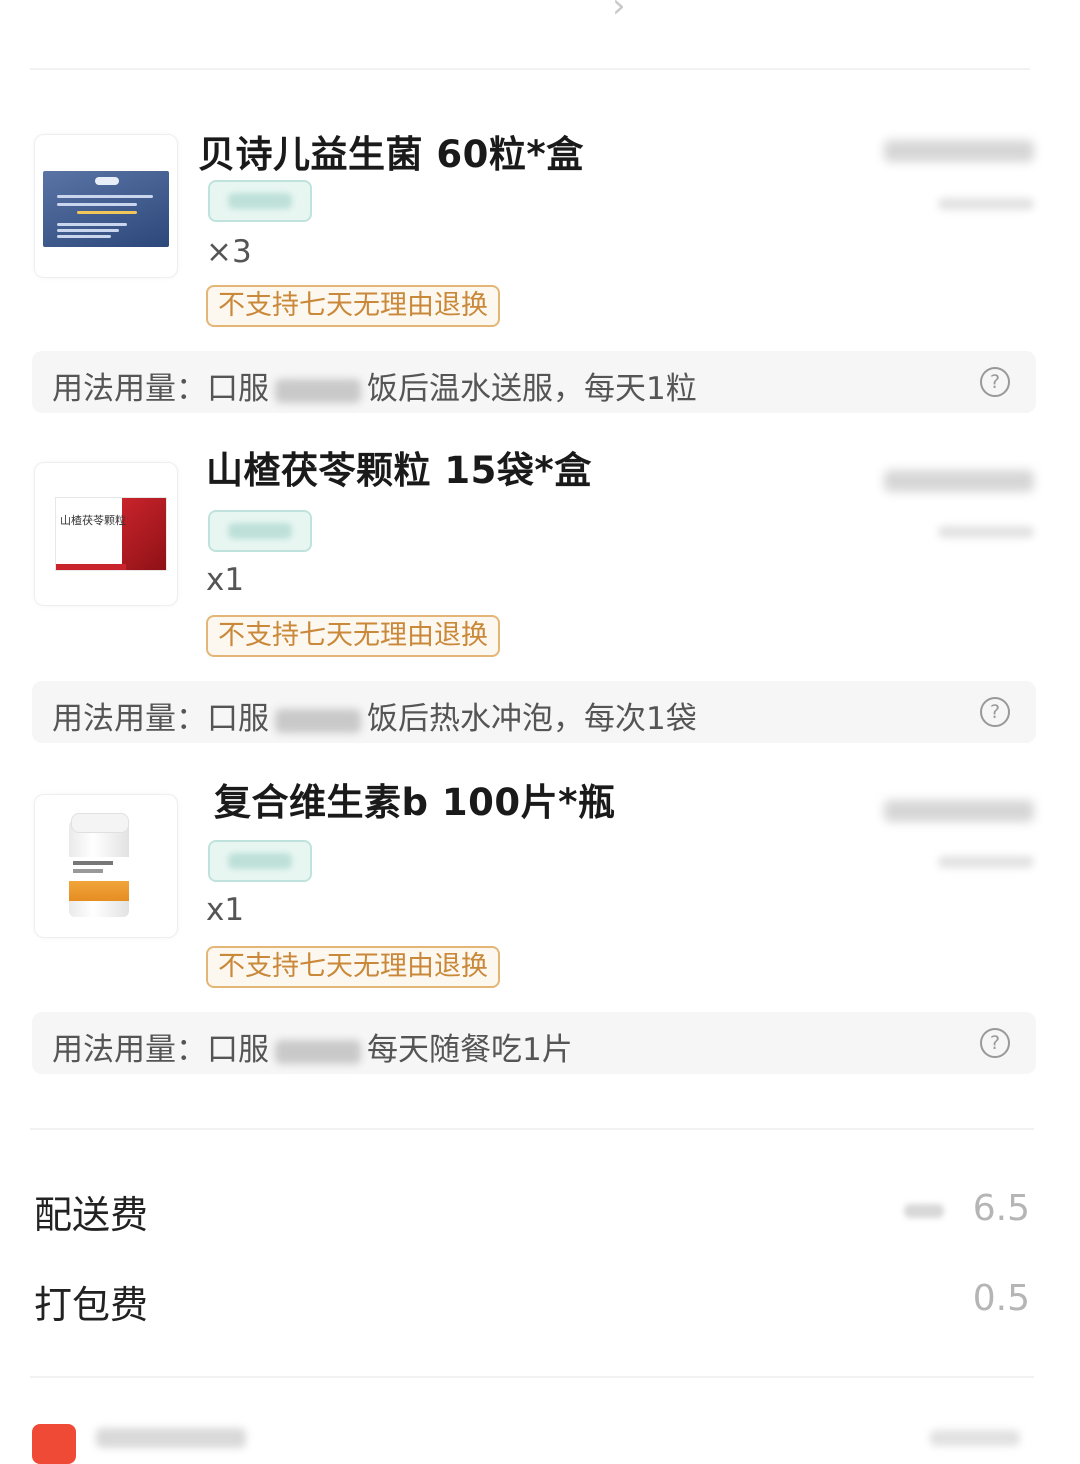 This screenshot has height=1464, width=1080. Describe the element at coordinates (229, 252) in the screenshot. I see `product-quantity: ×3` at that location.